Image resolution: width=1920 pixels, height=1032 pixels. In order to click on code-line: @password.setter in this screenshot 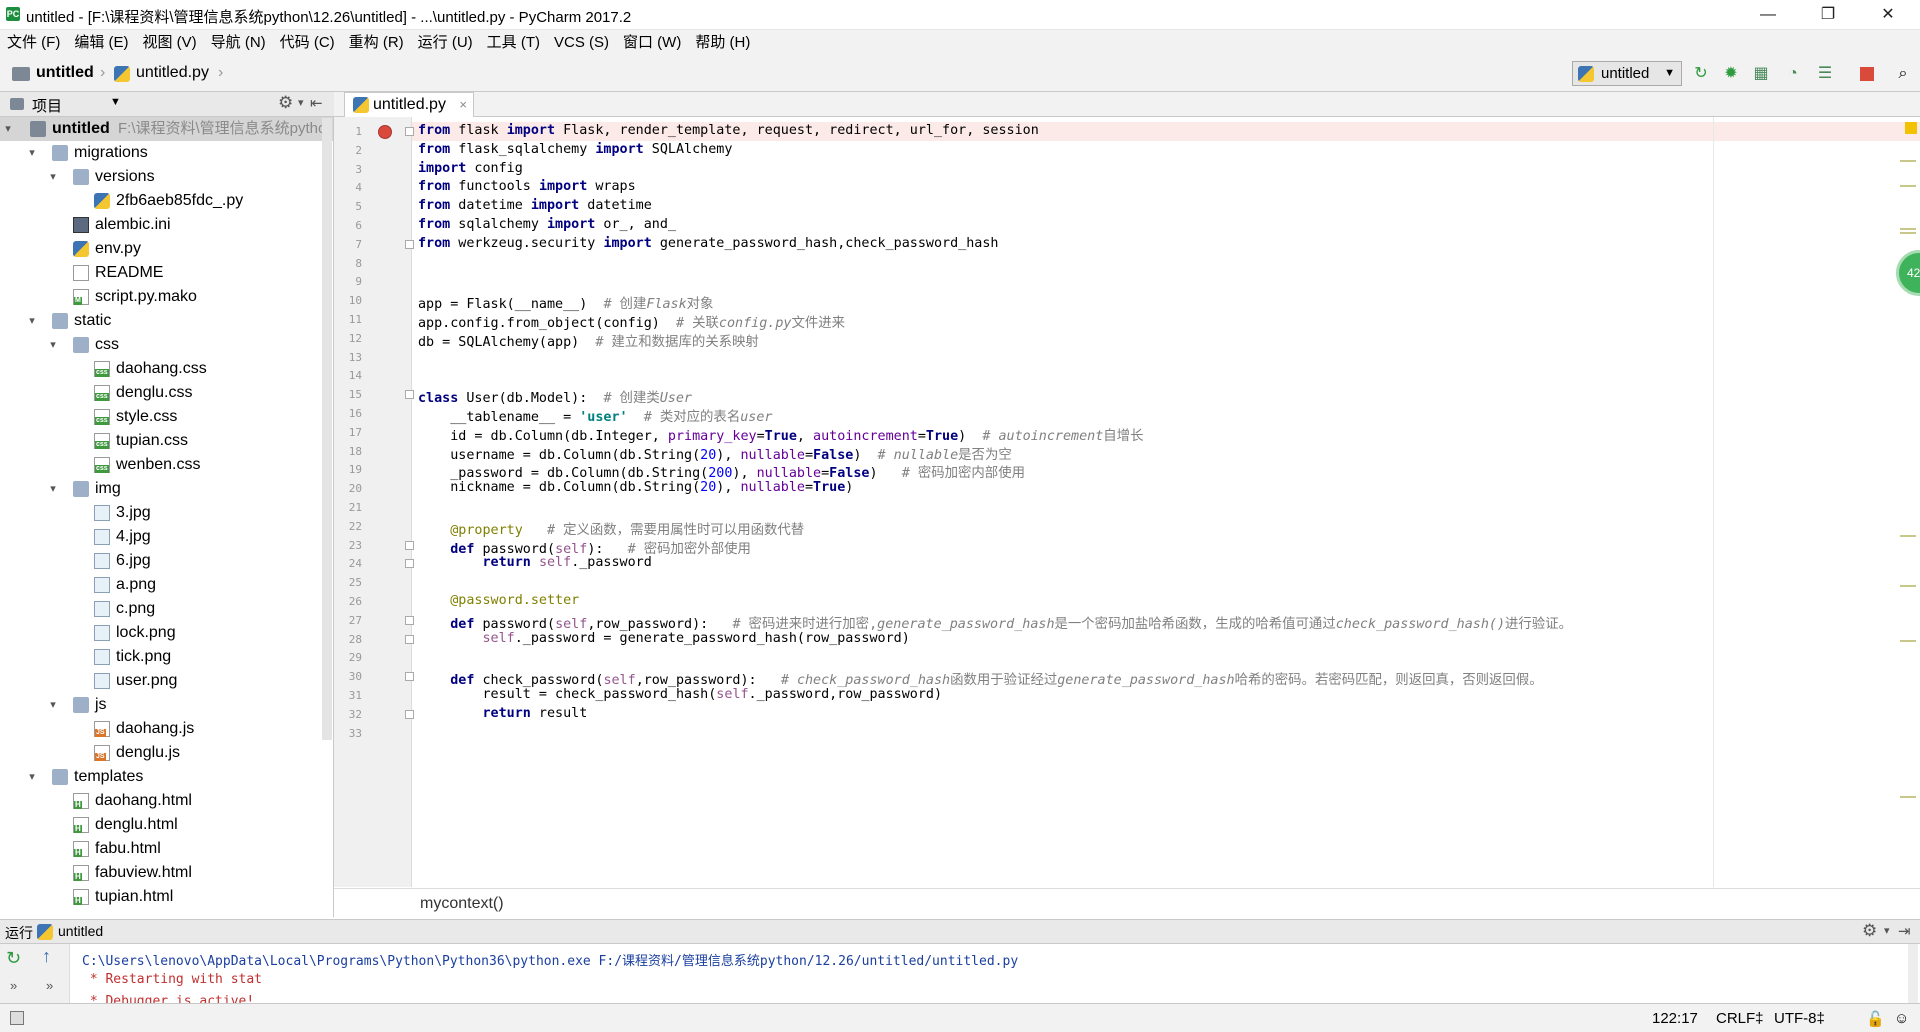, I will do `click(498, 600)`.